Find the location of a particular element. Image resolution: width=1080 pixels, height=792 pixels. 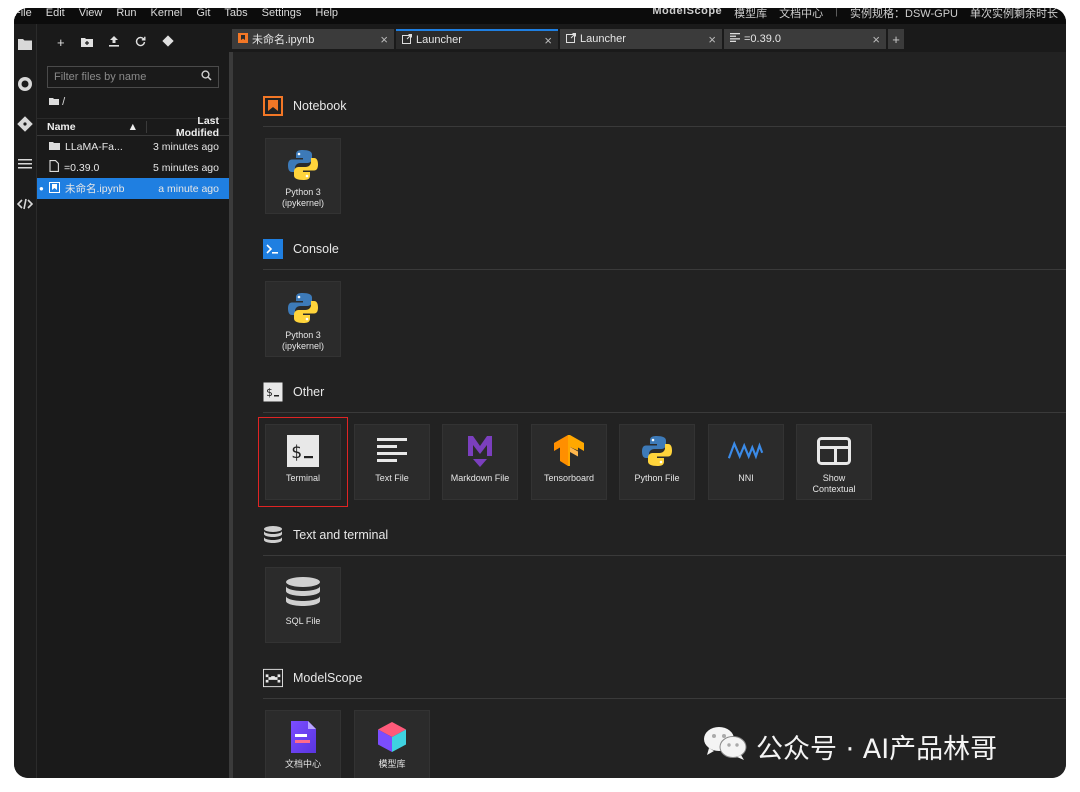

tab-notebook: 未命名.ipynb × is located at coordinates (313, 39).